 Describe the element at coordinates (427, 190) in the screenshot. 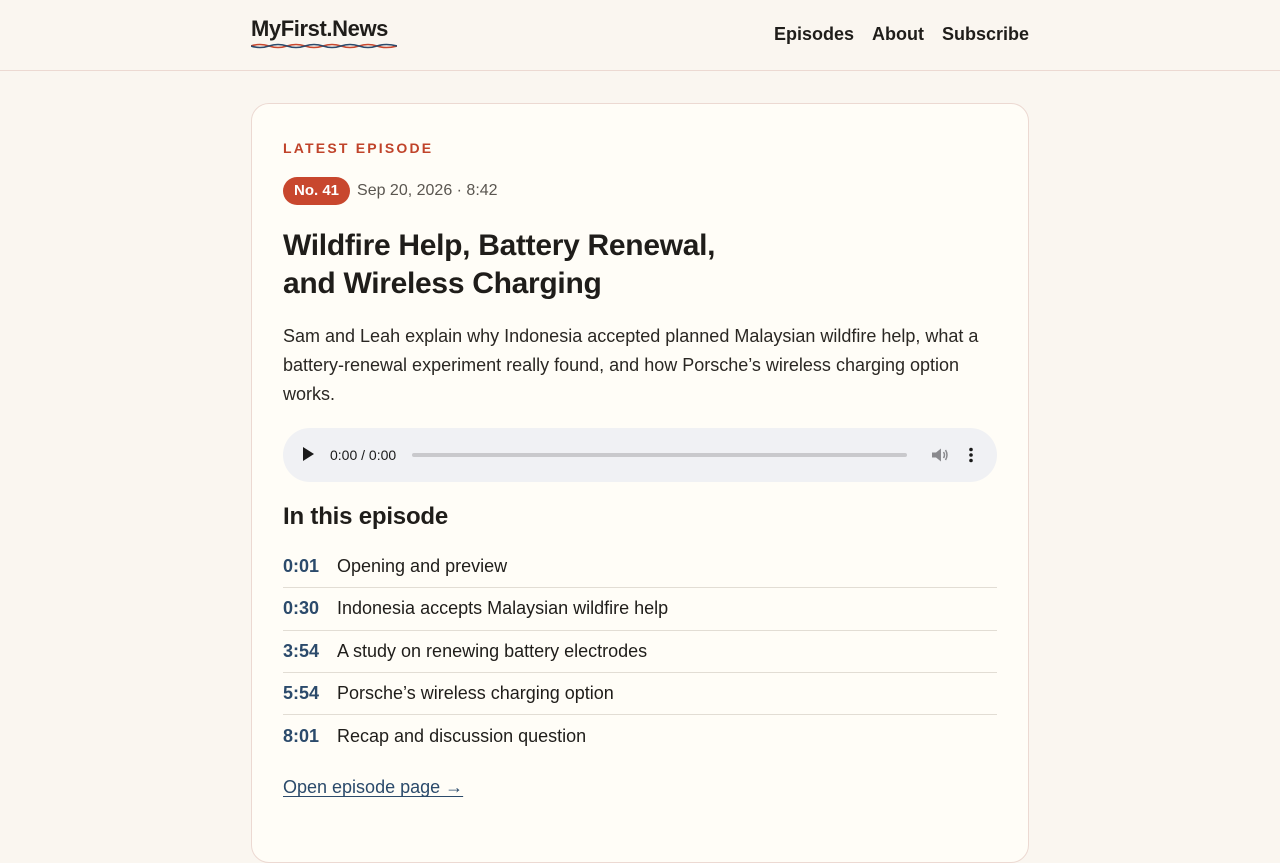

I see `episode-date-duration: Sep 20, 2026 · 8:42` at that location.